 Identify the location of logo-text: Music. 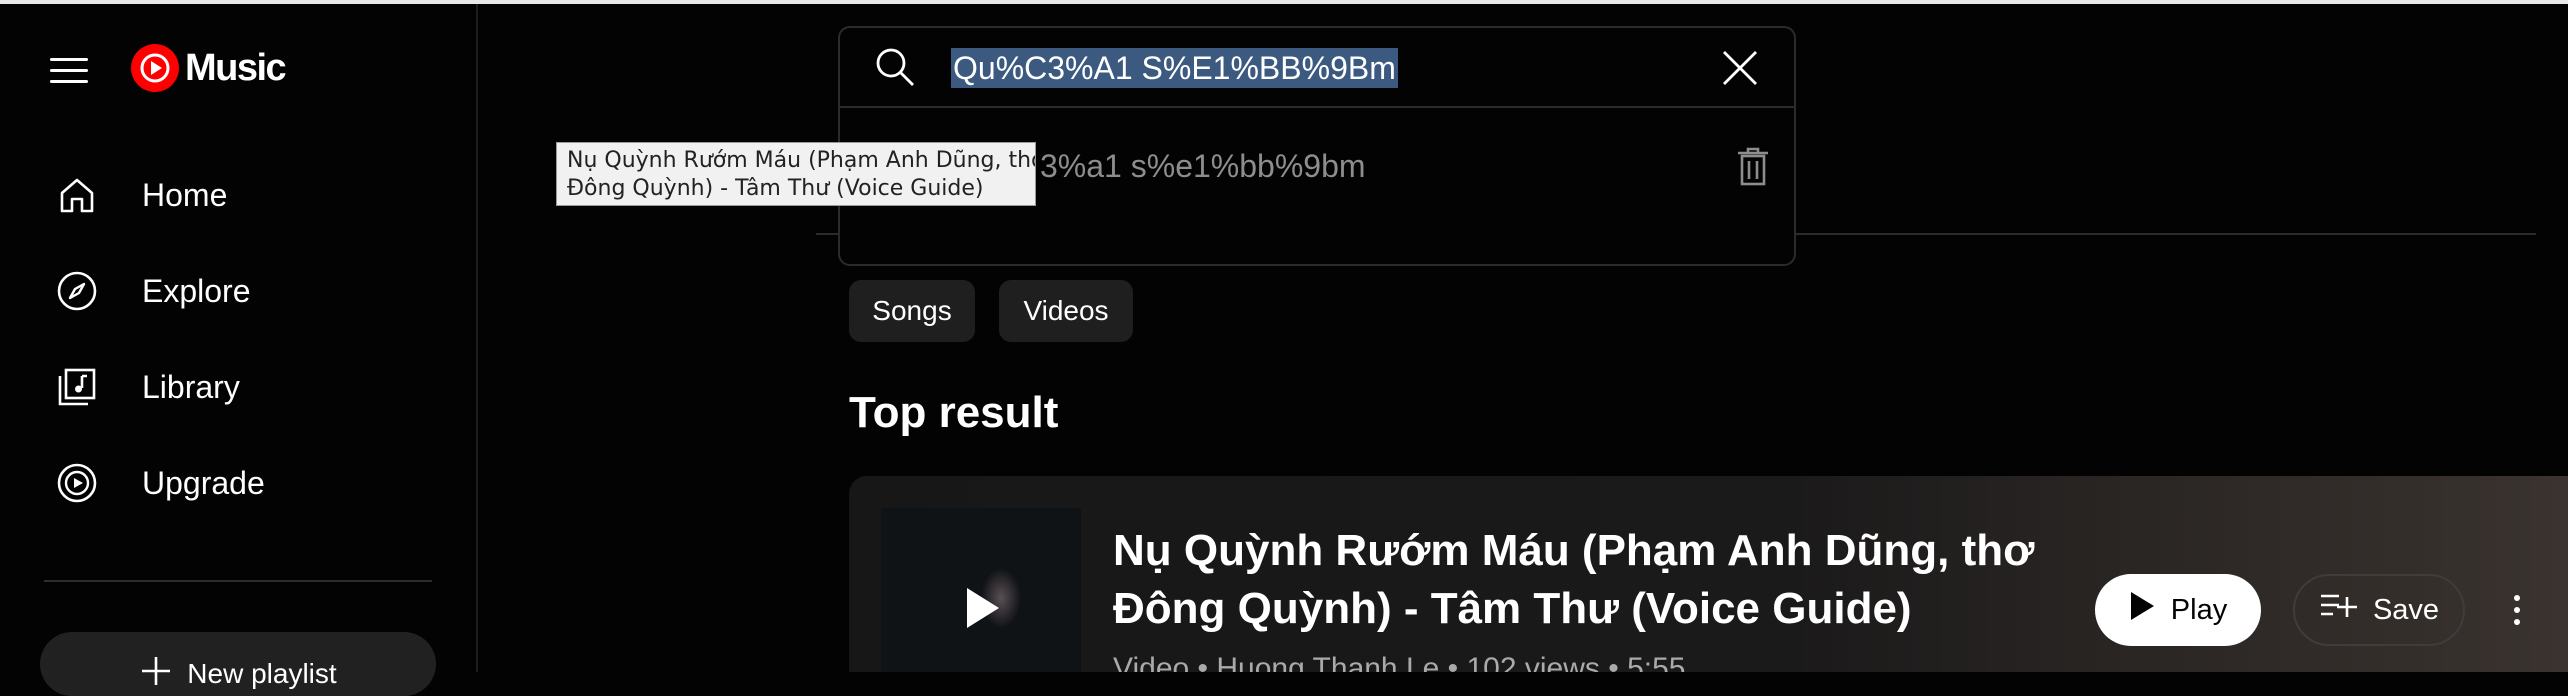
(236, 67).